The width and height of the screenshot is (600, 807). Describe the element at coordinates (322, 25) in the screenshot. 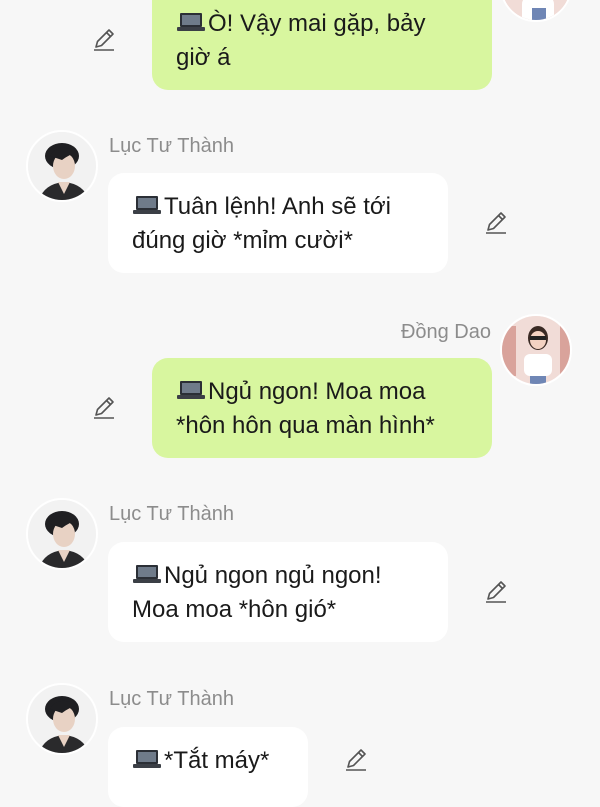

I see `message-line: Ò! Vậy mai gặp, bảy` at that location.